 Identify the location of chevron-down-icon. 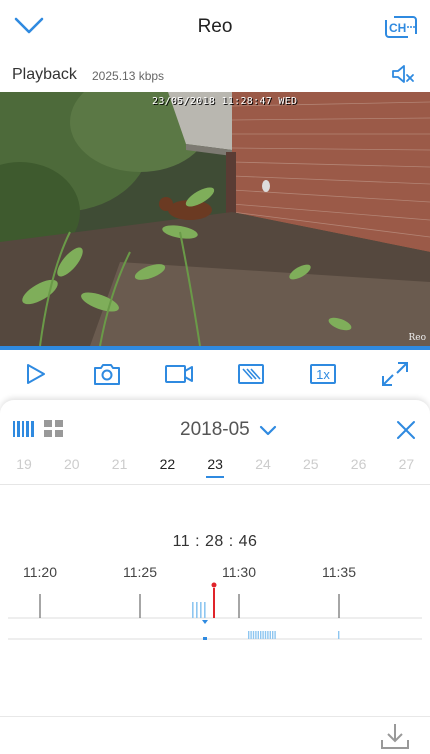
(268, 430).